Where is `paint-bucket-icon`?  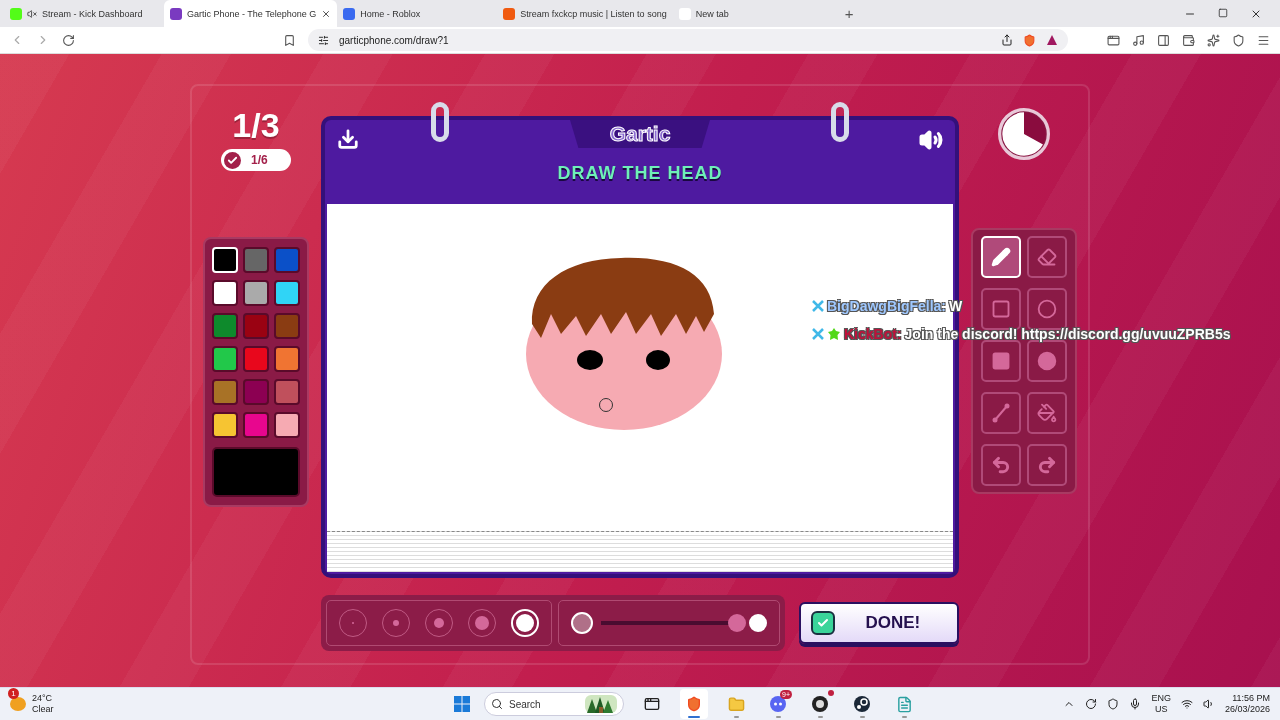 paint-bucket-icon is located at coordinates (1047, 413).